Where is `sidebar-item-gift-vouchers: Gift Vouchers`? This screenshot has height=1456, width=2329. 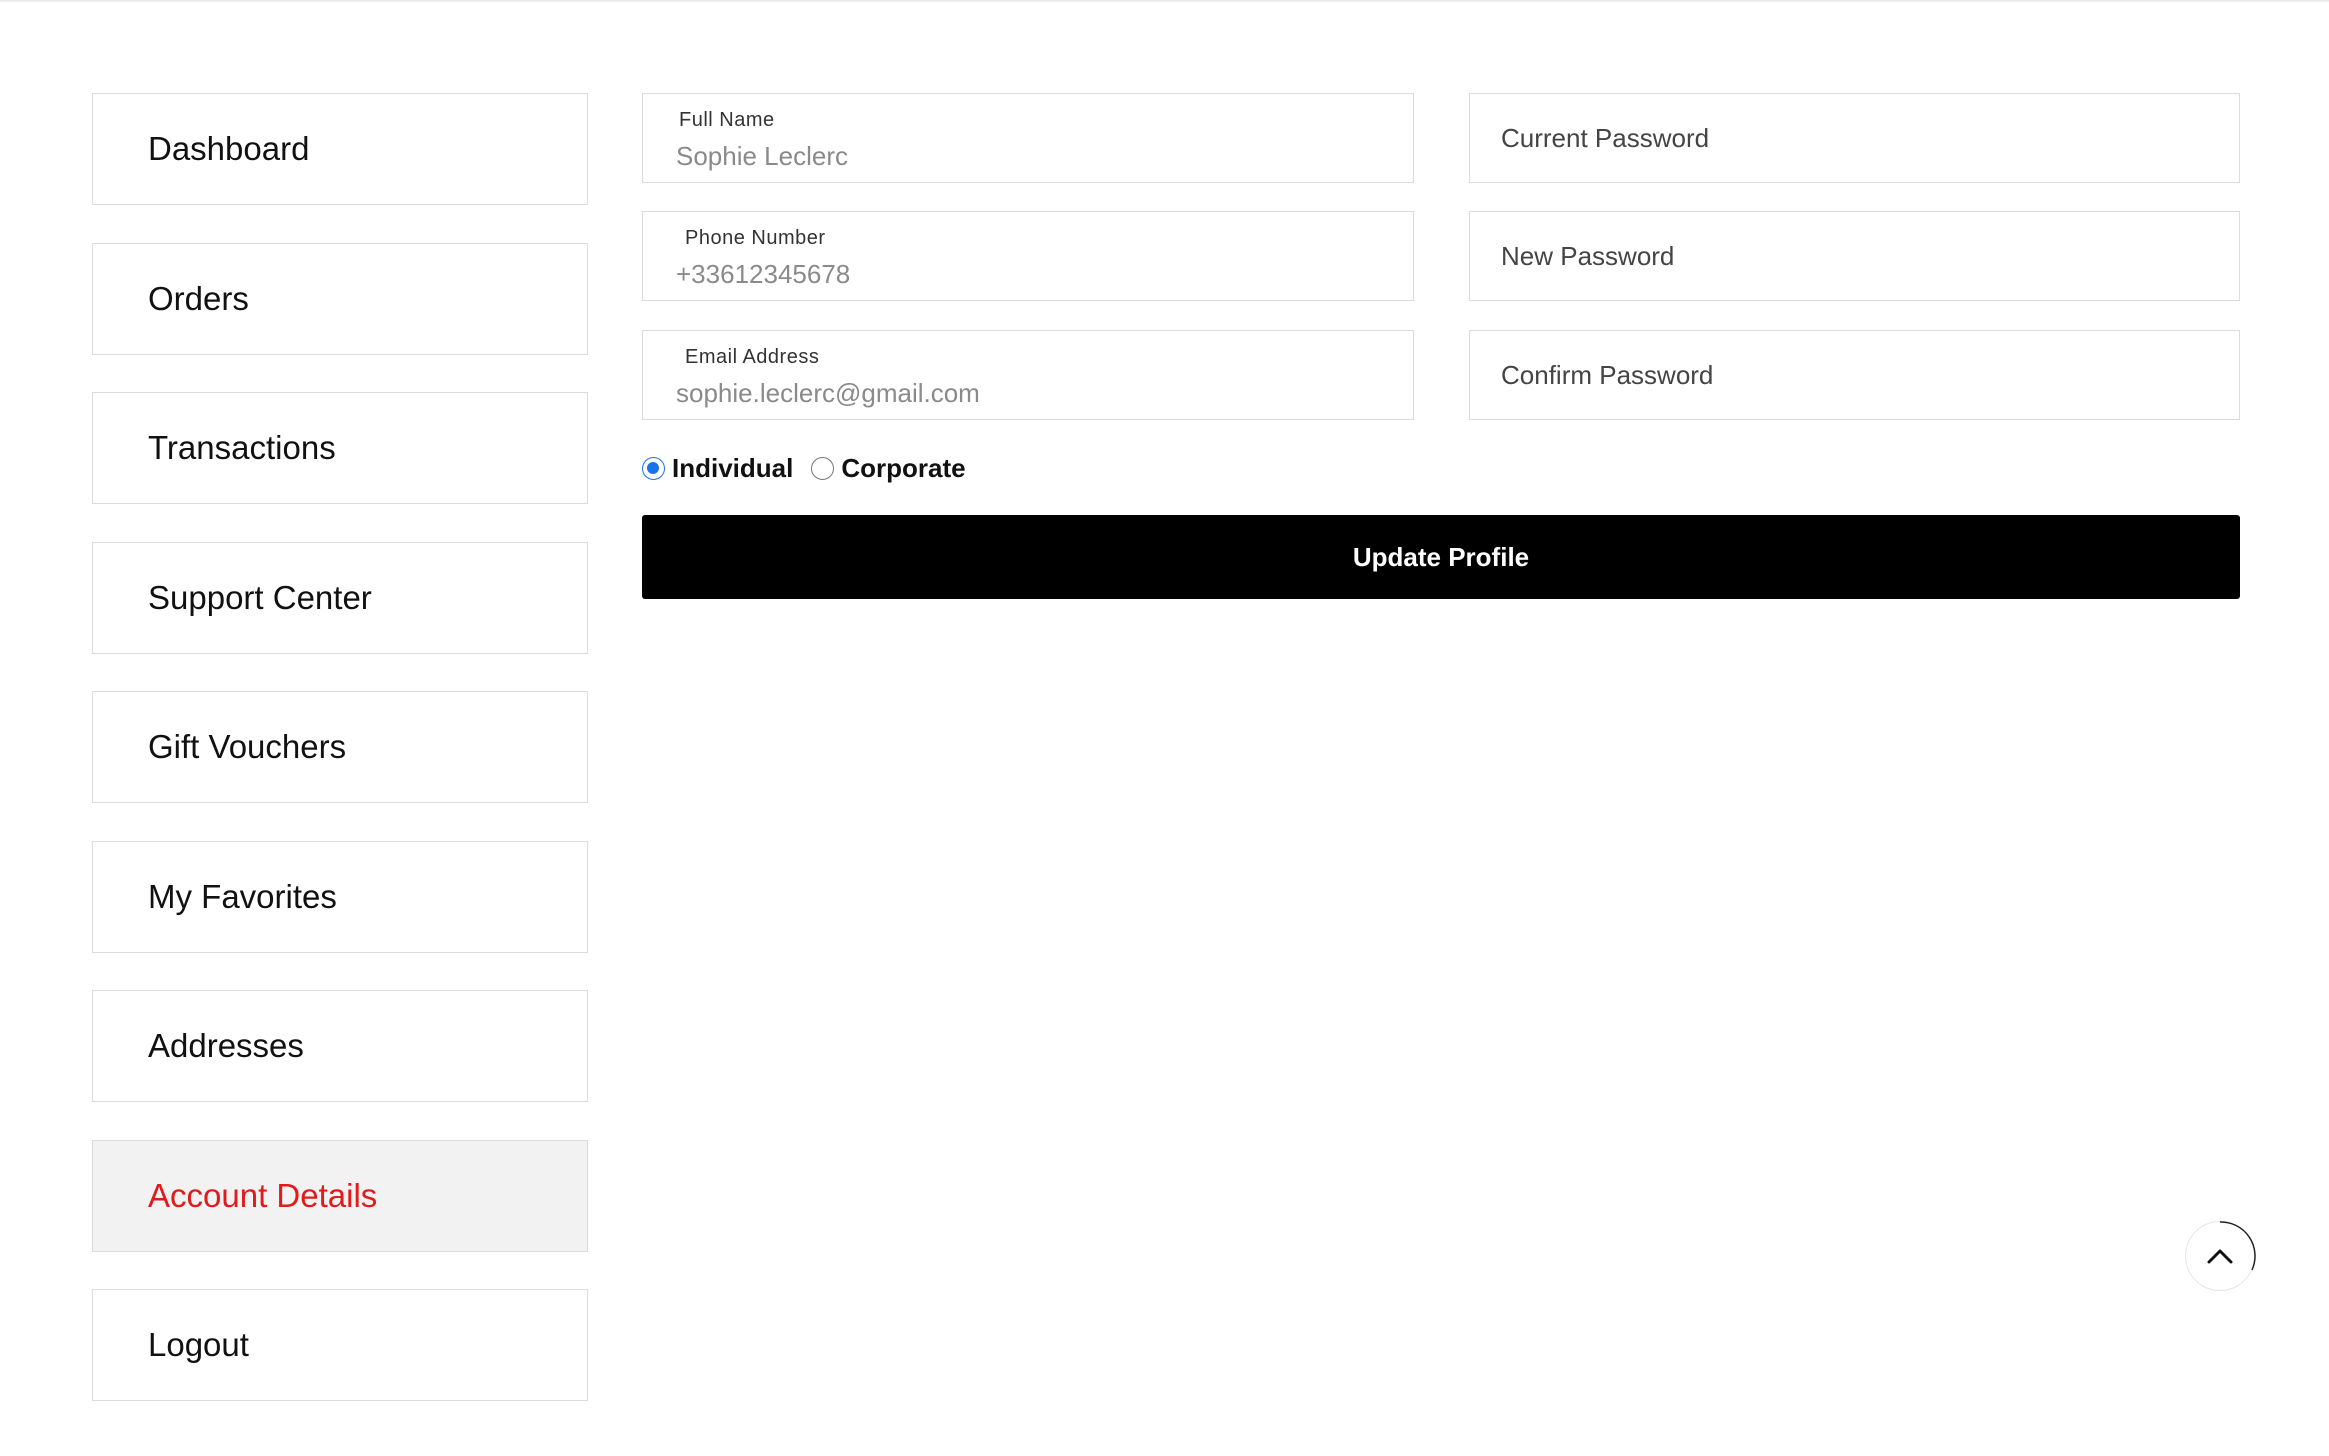
sidebar-item-gift-vouchers: Gift Vouchers is located at coordinates (340, 747).